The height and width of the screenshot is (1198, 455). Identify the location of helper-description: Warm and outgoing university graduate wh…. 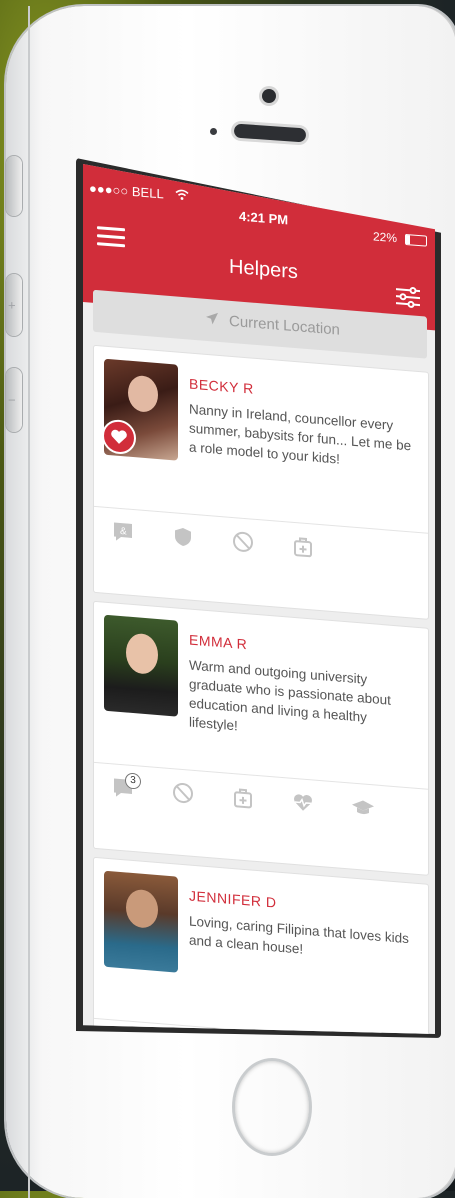
(290, 695).